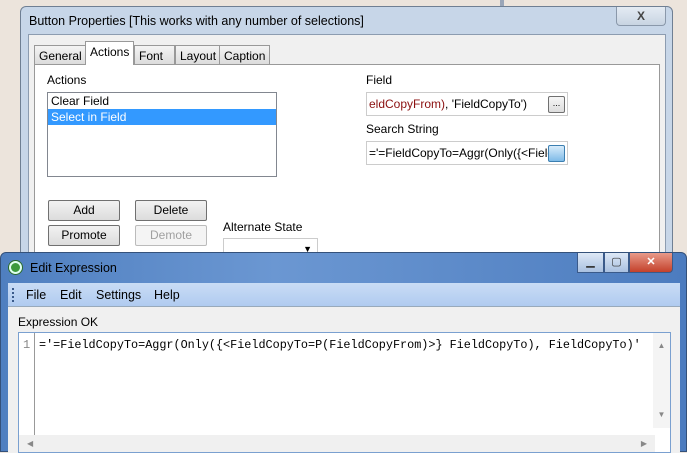 This screenshot has width=687, height=453. What do you see at coordinates (84, 235) in the screenshot?
I see `promote-button: Promote` at bounding box center [84, 235].